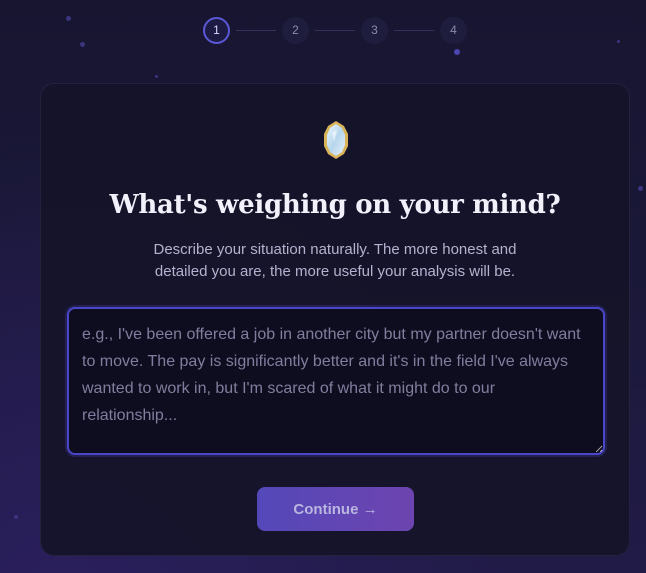 This screenshot has width=646, height=573. What do you see at coordinates (216, 30) in the screenshot?
I see `step-1: 1` at bounding box center [216, 30].